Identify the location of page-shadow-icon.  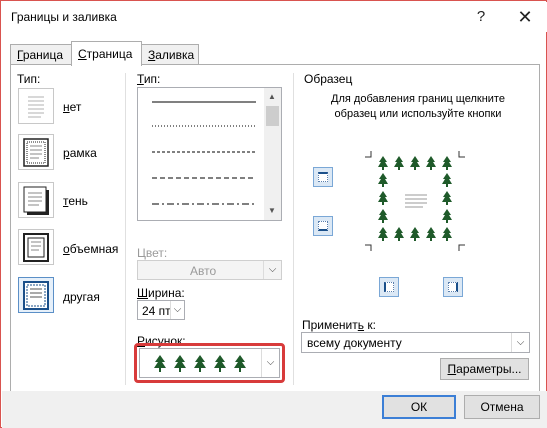
(36, 200).